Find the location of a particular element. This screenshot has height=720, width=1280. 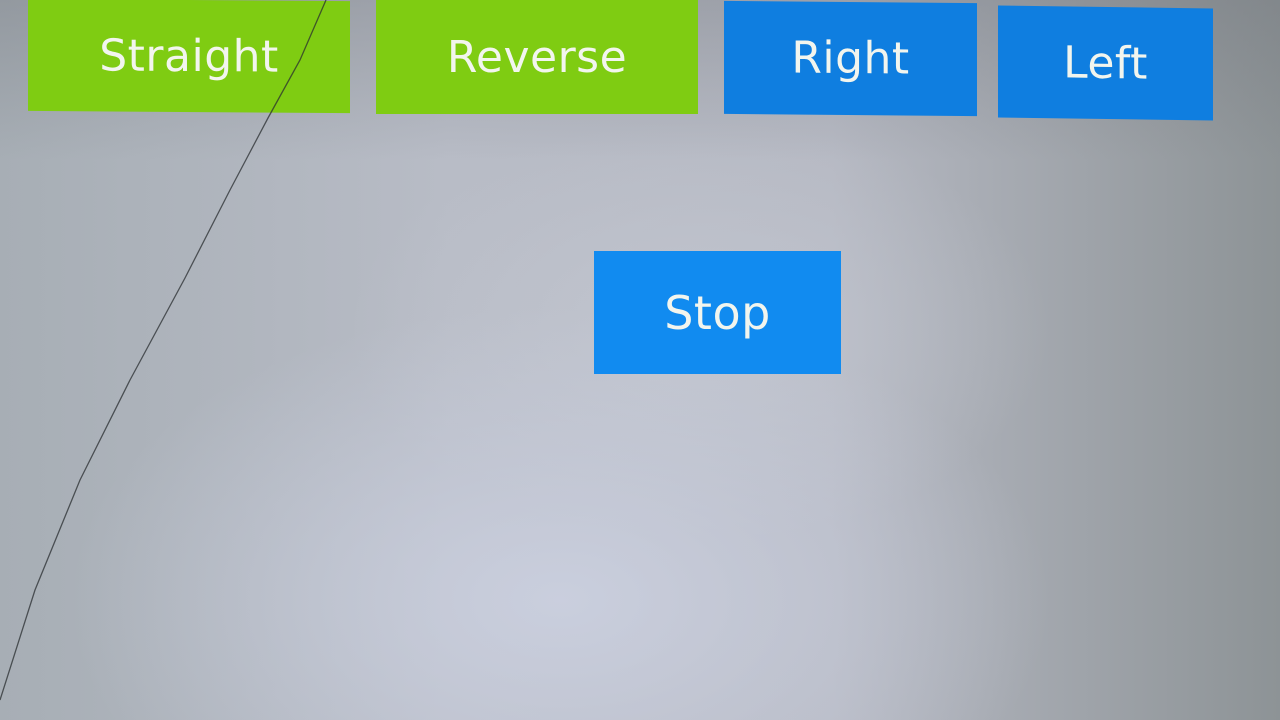

right-button-label: Right is located at coordinates (850, 58).